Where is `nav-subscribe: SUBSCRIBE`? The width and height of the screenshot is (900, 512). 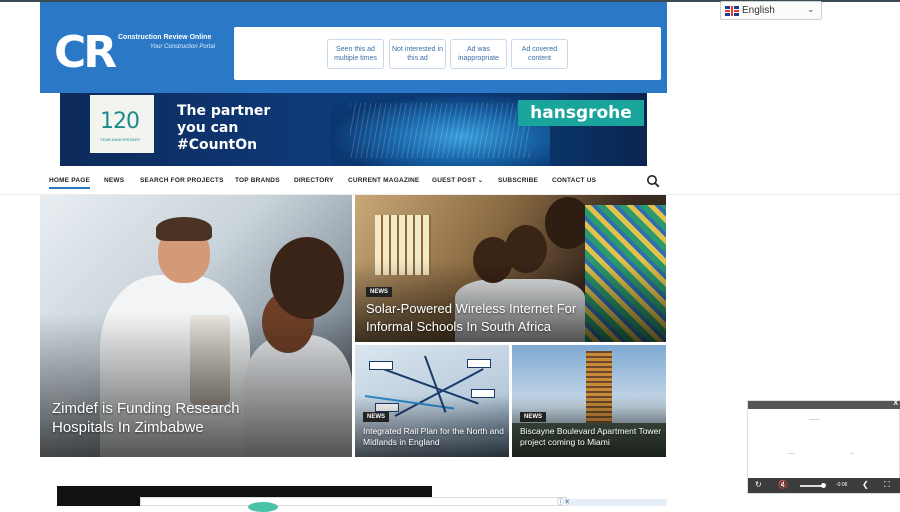
nav-subscribe: SUBSCRIBE is located at coordinates (518, 180).